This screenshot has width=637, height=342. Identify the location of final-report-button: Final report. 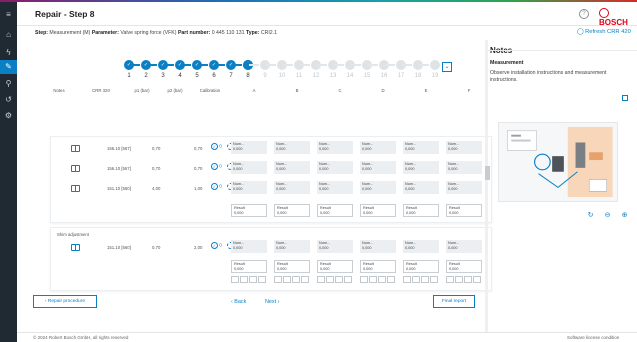
(454, 301).